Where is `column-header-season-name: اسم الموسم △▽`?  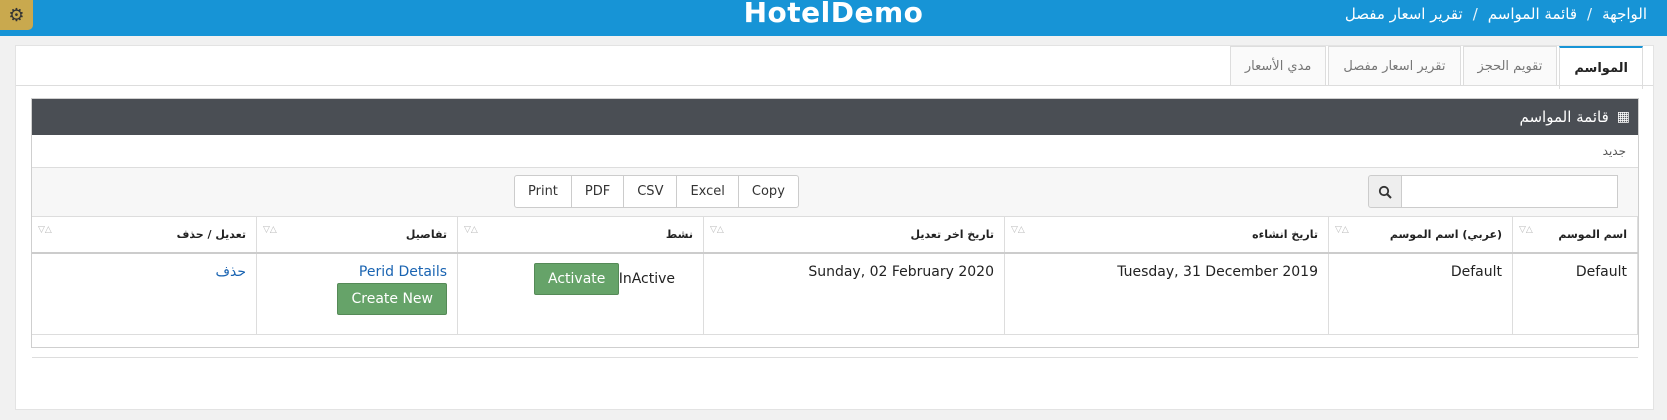 column-header-season-name: اسم الموسم △▽ is located at coordinates (1575, 235).